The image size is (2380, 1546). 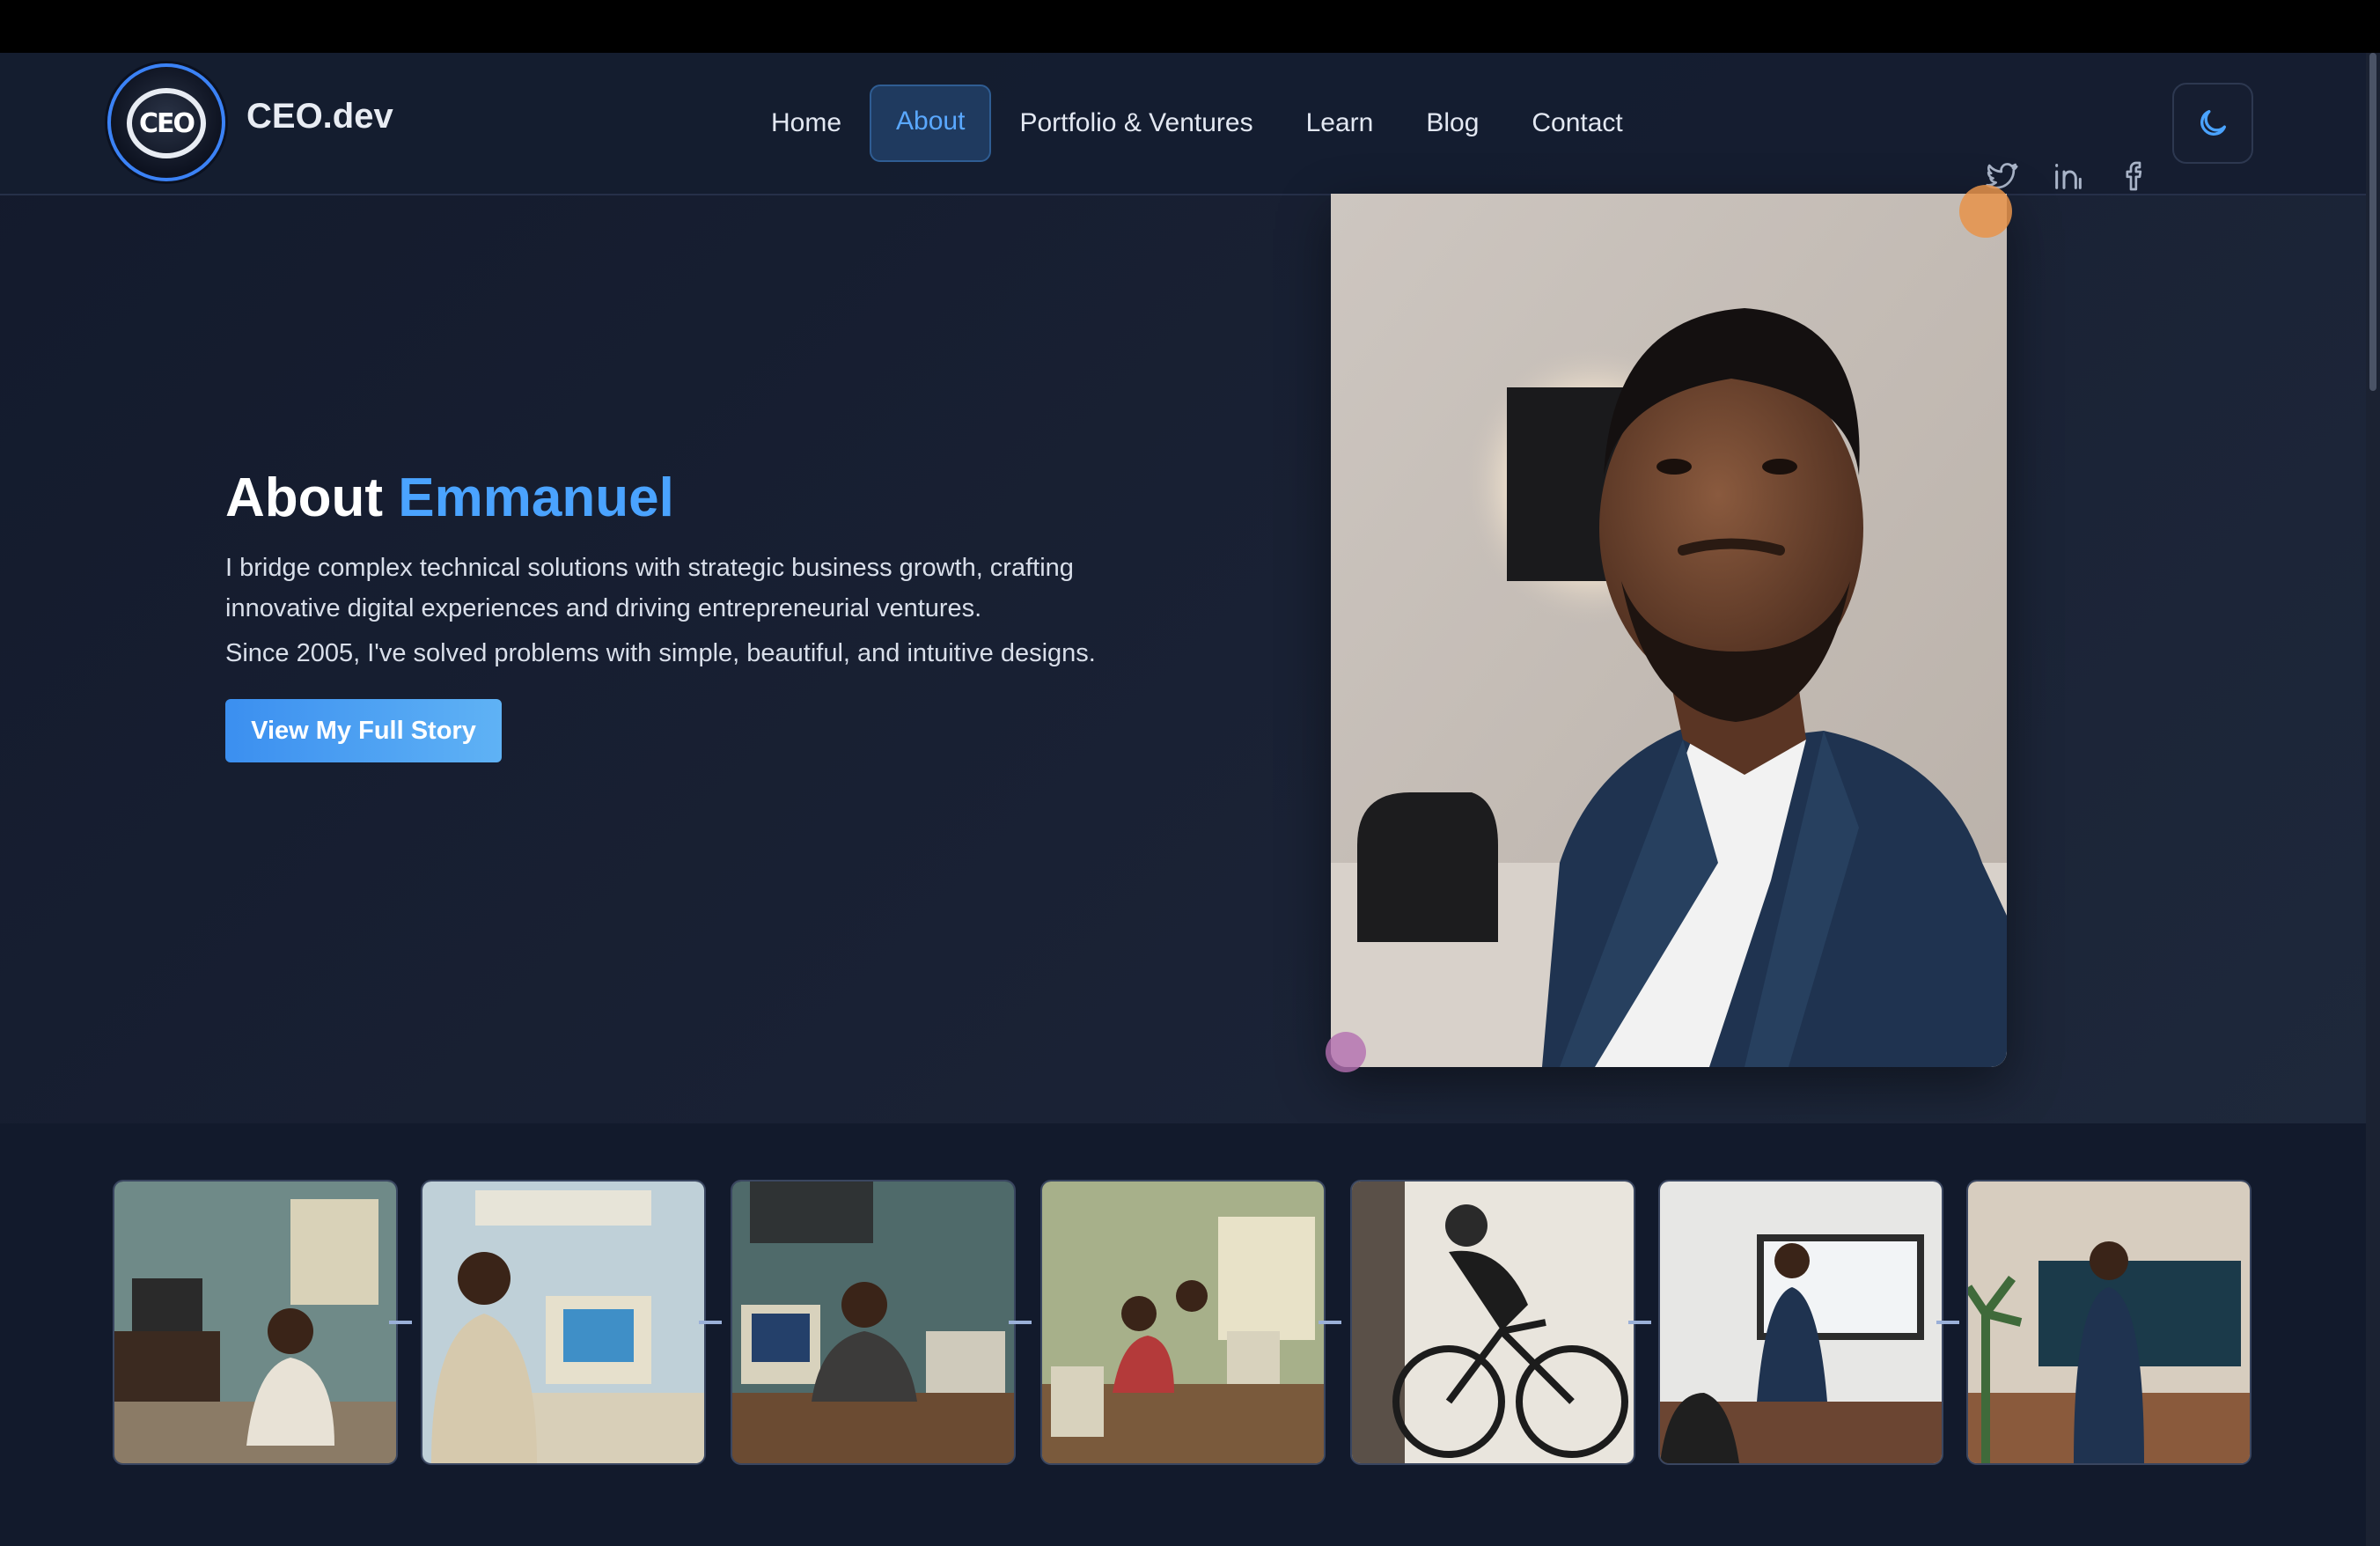 I want to click on nav-about: About, so click(x=931, y=123).